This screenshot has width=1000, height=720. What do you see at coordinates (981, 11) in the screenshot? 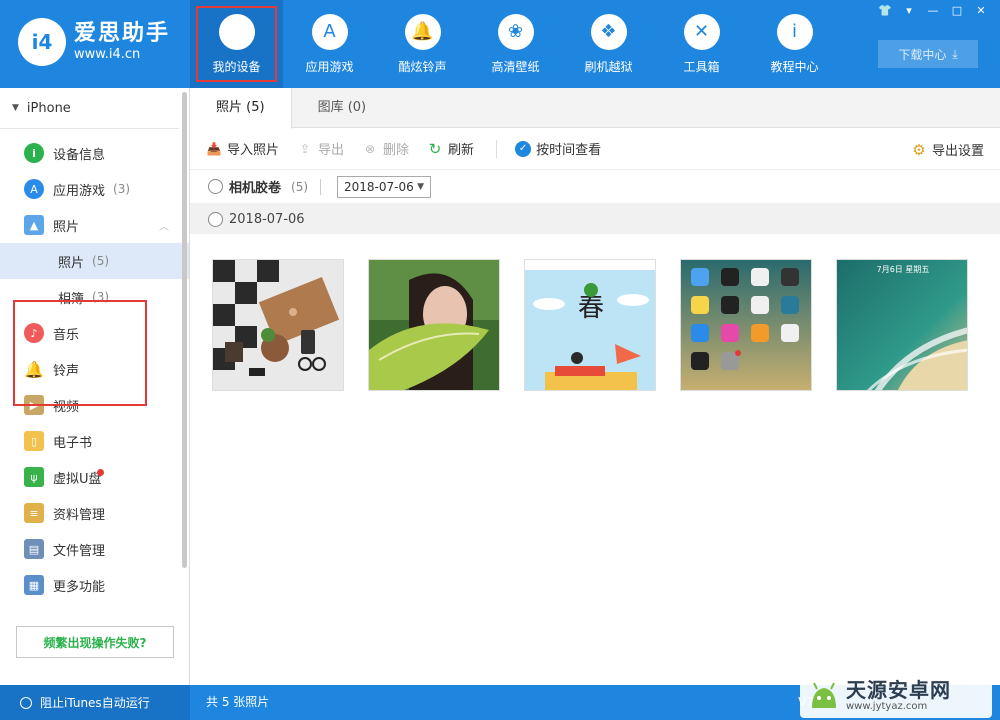
I see `close-icon: ✕` at bounding box center [981, 11].